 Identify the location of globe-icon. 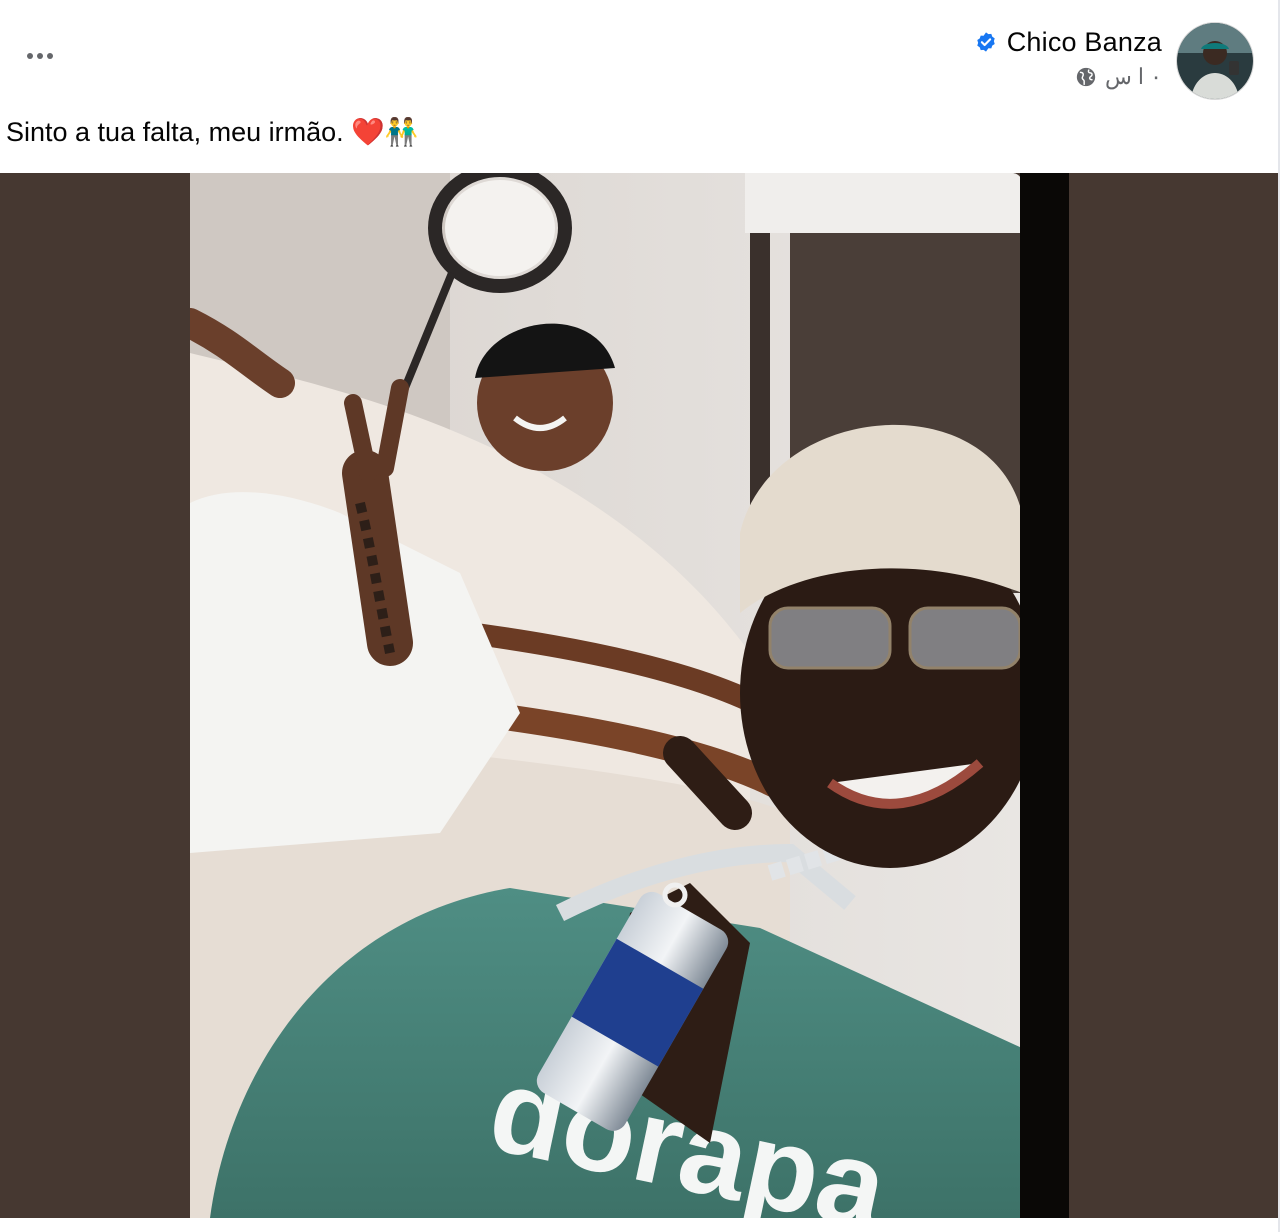
(1086, 77).